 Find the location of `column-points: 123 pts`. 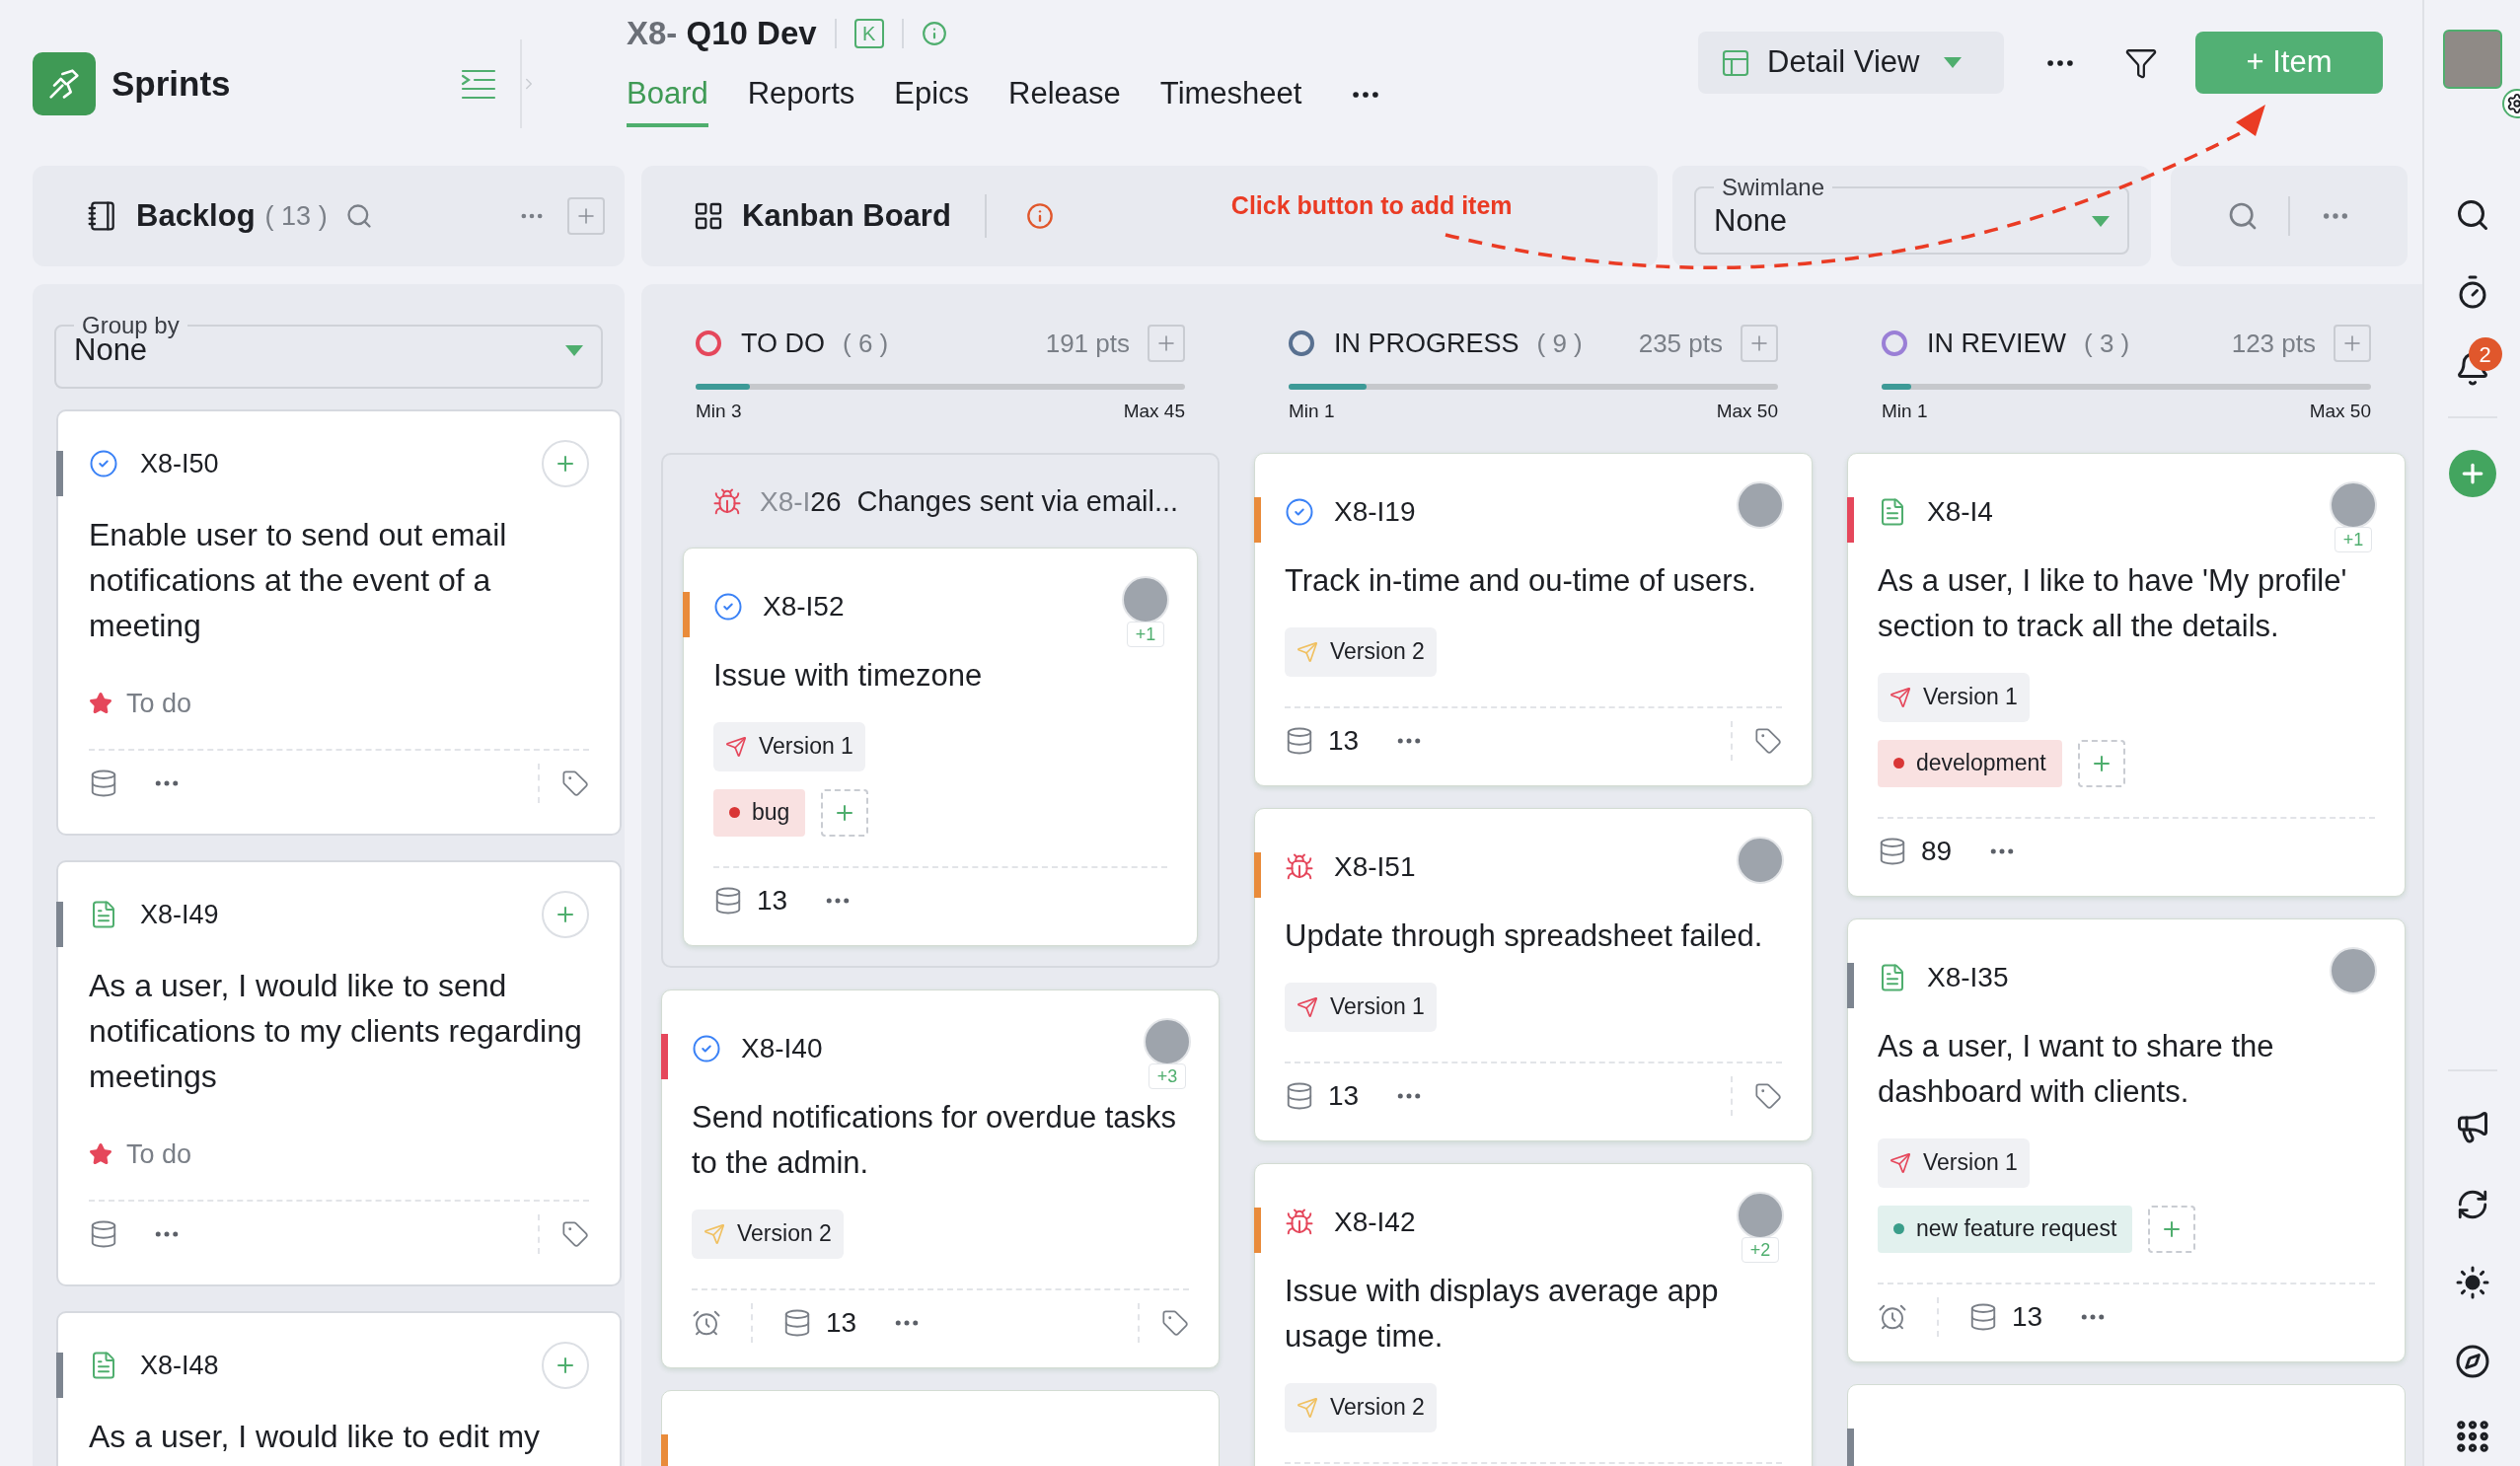

column-points: 123 pts is located at coordinates (2273, 343).